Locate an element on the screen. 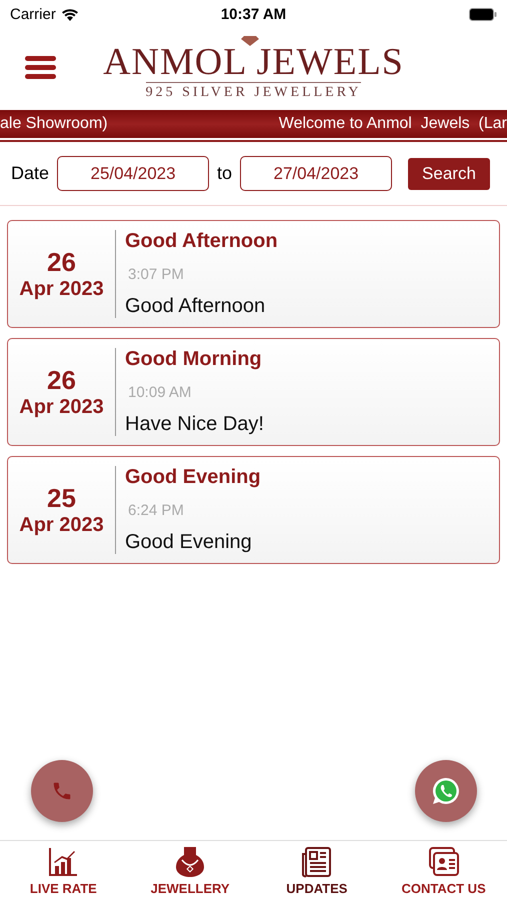  marquee-text: ale Showroom) is located at coordinates (54, 124).